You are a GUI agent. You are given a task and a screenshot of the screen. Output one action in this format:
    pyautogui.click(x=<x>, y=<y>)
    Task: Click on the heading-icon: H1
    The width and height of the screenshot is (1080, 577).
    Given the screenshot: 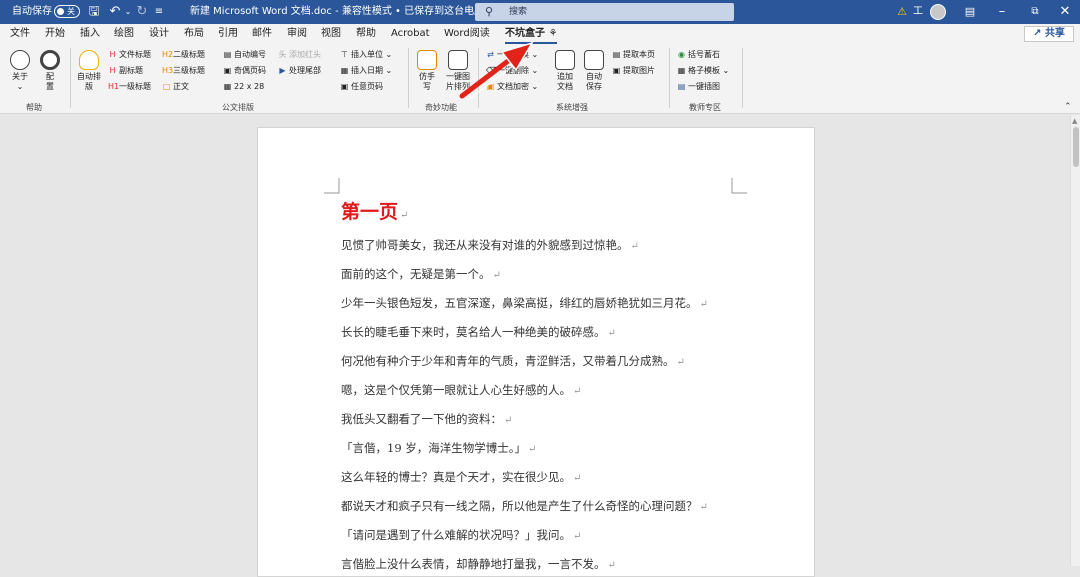 What is the action you would take?
    pyautogui.click(x=114, y=86)
    